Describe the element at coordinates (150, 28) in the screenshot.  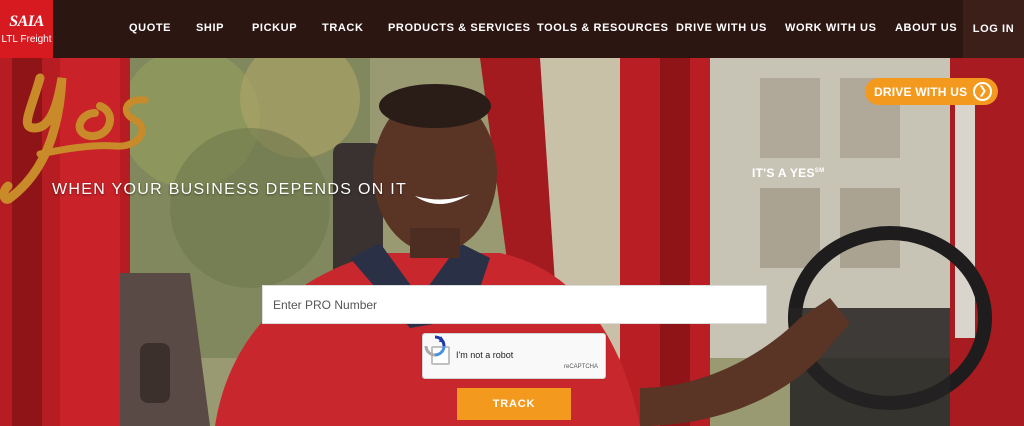
I see `nav-item-quote: QUOTE` at that location.